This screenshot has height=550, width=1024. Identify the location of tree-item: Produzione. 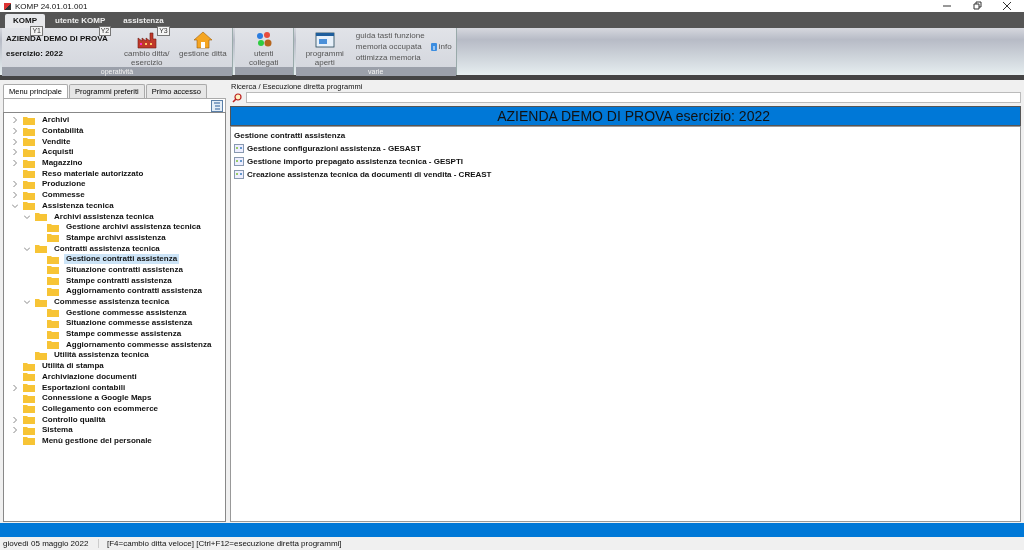
(64, 184).